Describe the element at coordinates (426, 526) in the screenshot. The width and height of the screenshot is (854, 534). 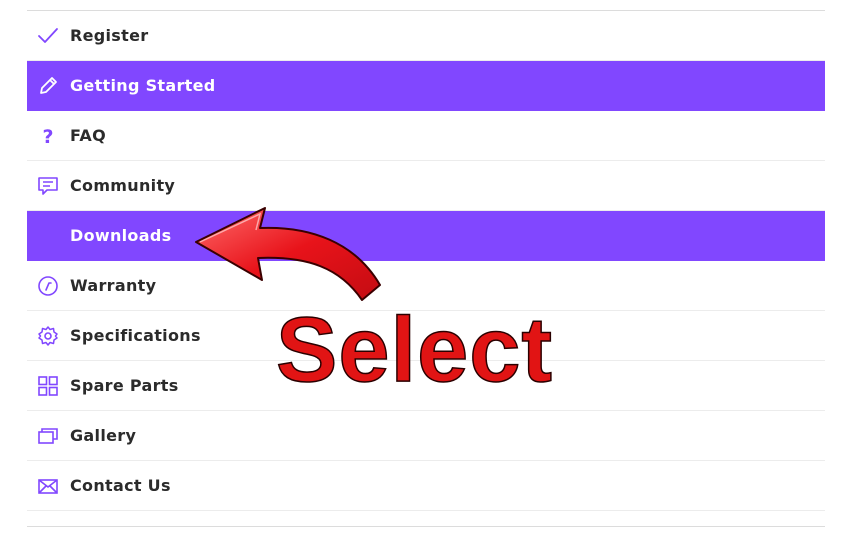
I see `divider` at that location.